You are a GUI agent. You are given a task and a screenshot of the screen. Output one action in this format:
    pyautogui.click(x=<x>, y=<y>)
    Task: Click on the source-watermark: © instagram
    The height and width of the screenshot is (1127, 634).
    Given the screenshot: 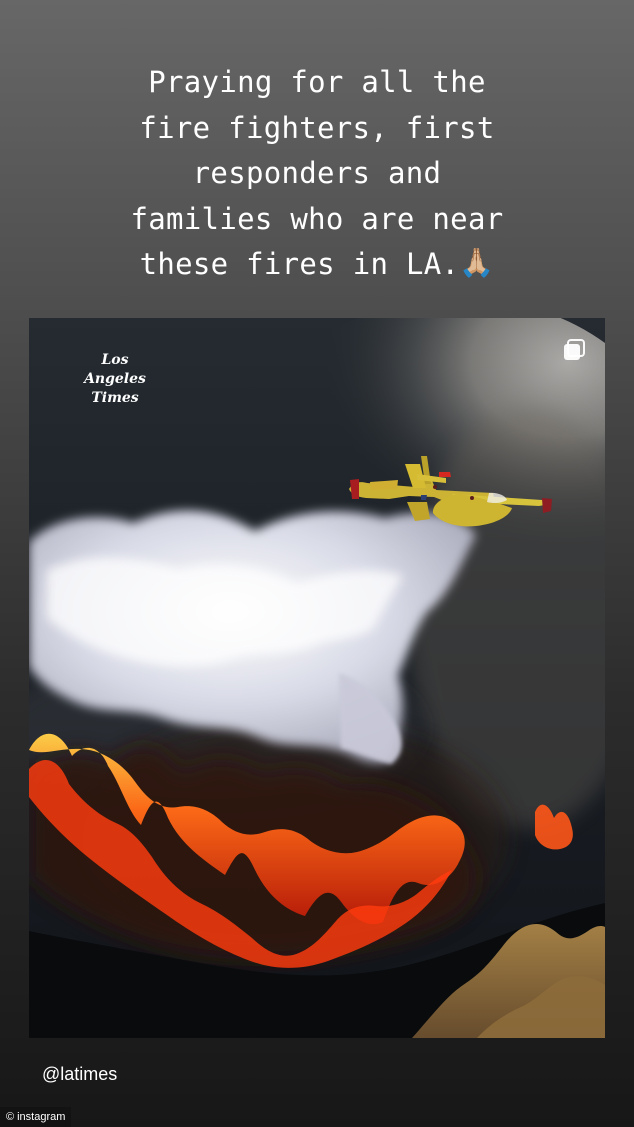 What is the action you would take?
    pyautogui.click(x=36, y=1117)
    